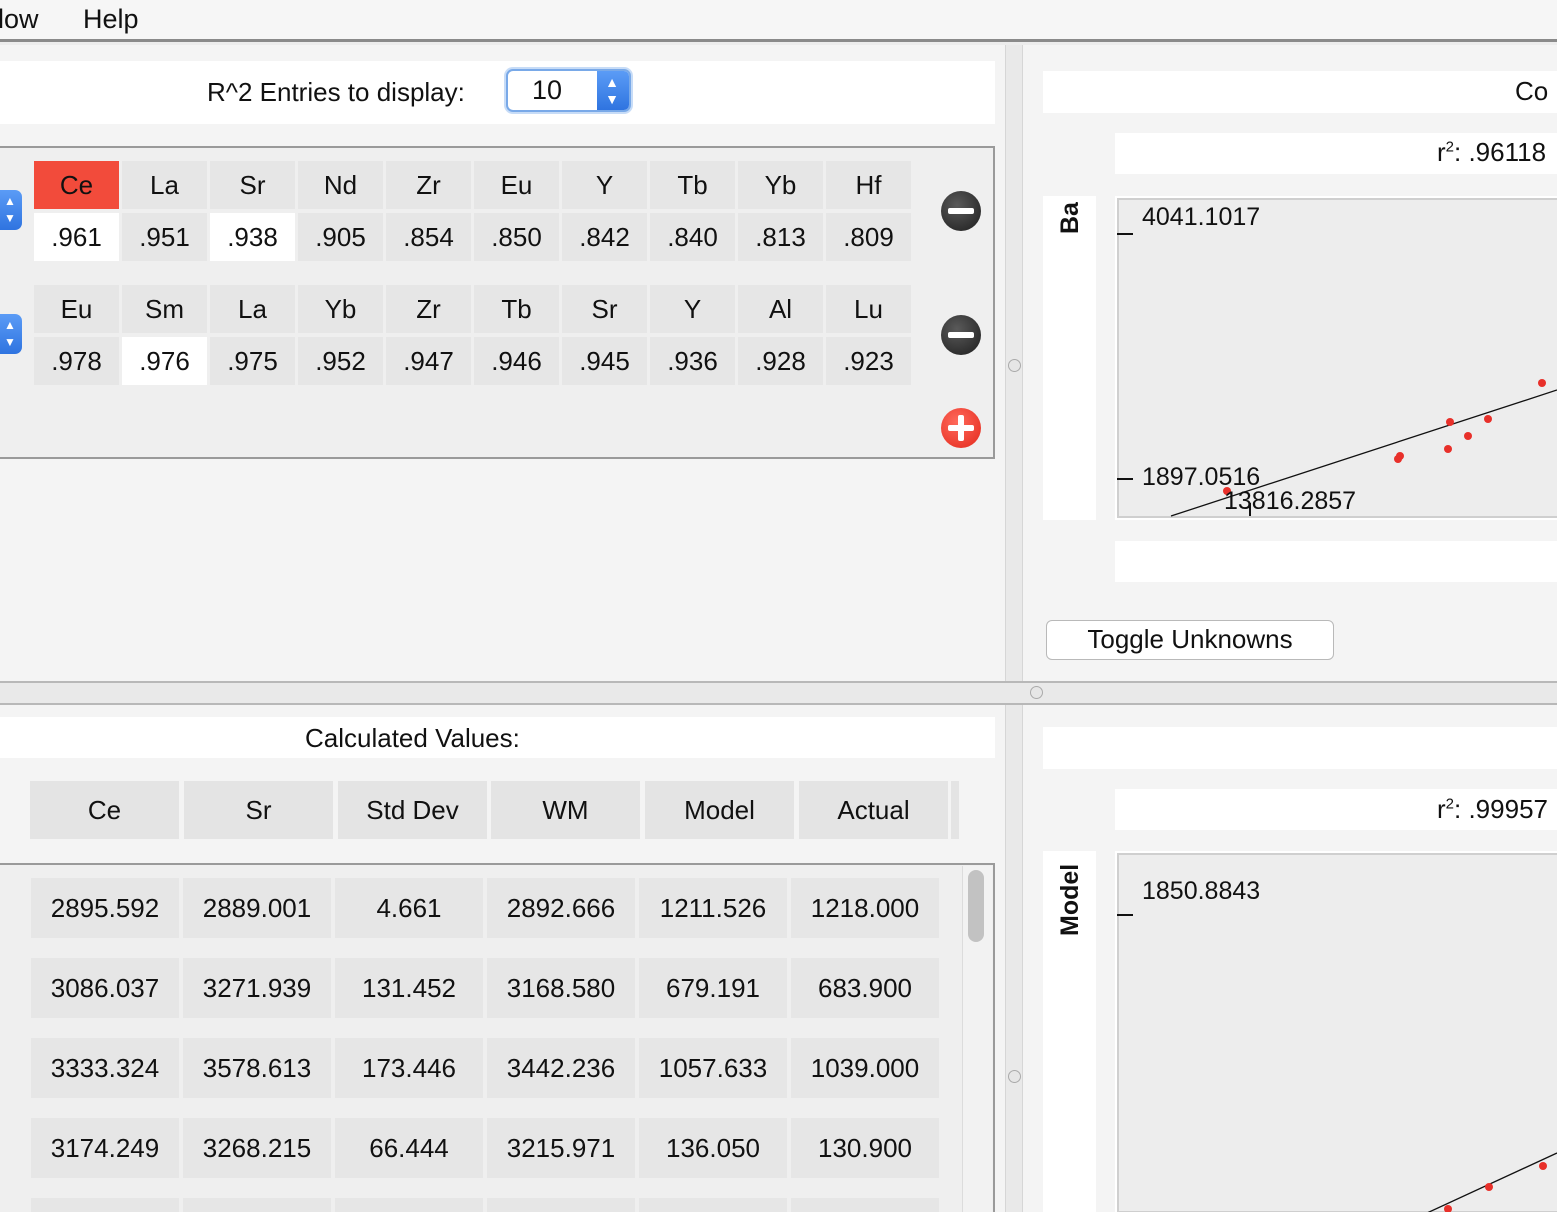  What do you see at coordinates (780, 361) in the screenshot?
I see `r2-value-cell: .928` at bounding box center [780, 361].